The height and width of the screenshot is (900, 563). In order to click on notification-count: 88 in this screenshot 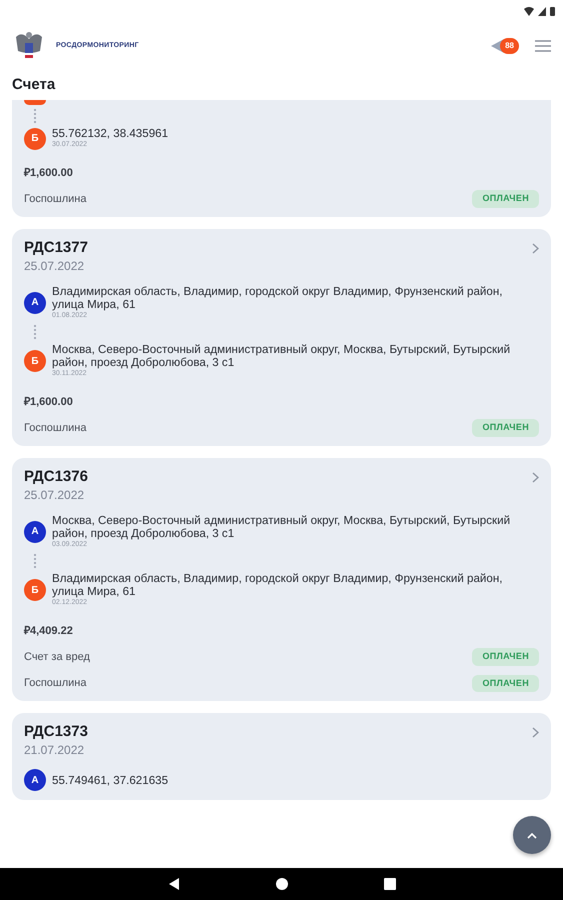, I will do `click(509, 46)`.